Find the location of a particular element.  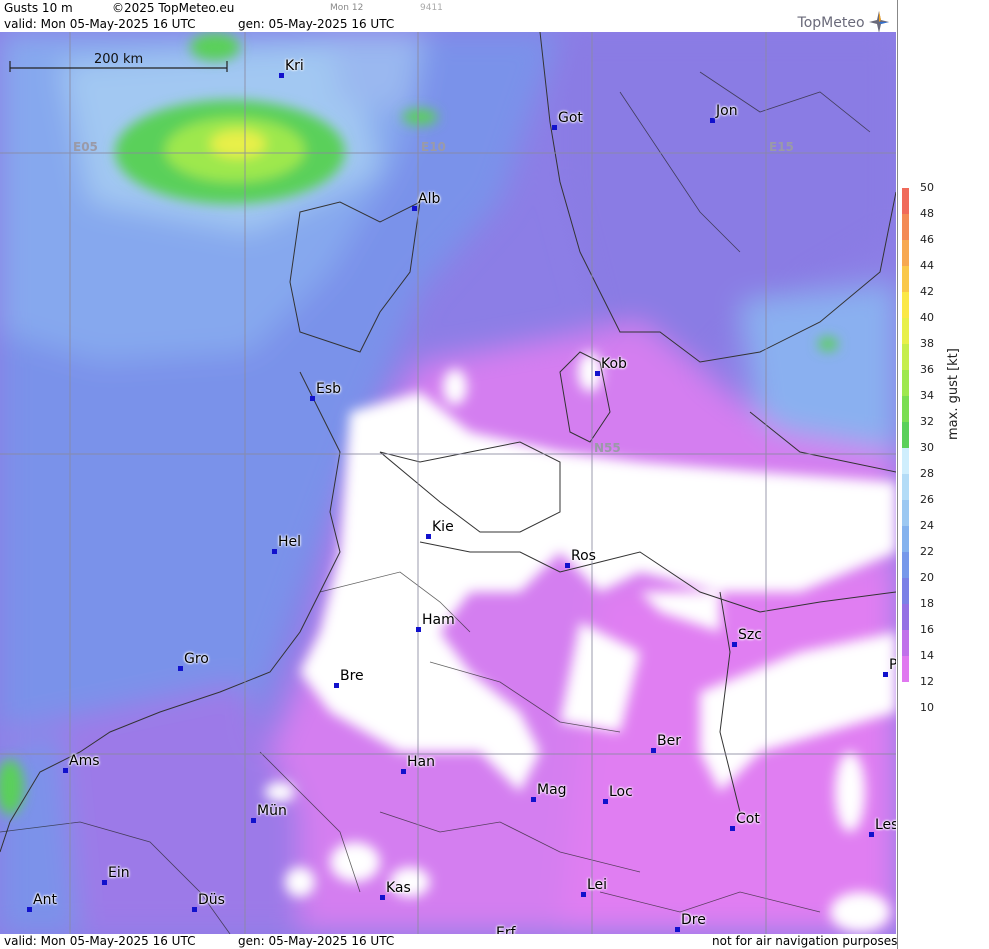

city-label: Loc is located at coordinates (621, 792).